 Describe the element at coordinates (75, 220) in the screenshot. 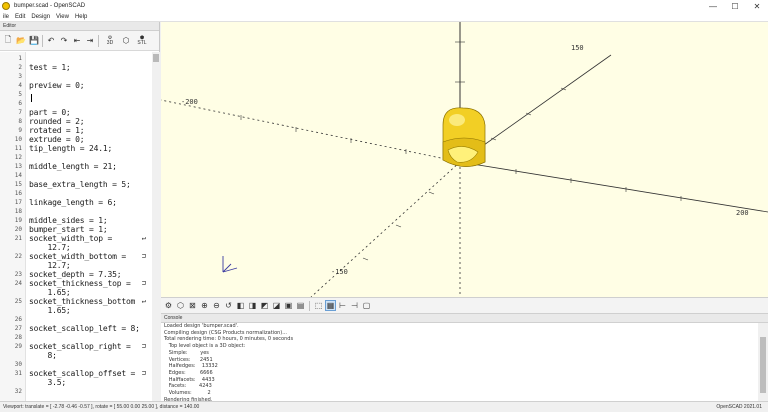

I see `code-line: 19 middle_sides = 1;` at that location.